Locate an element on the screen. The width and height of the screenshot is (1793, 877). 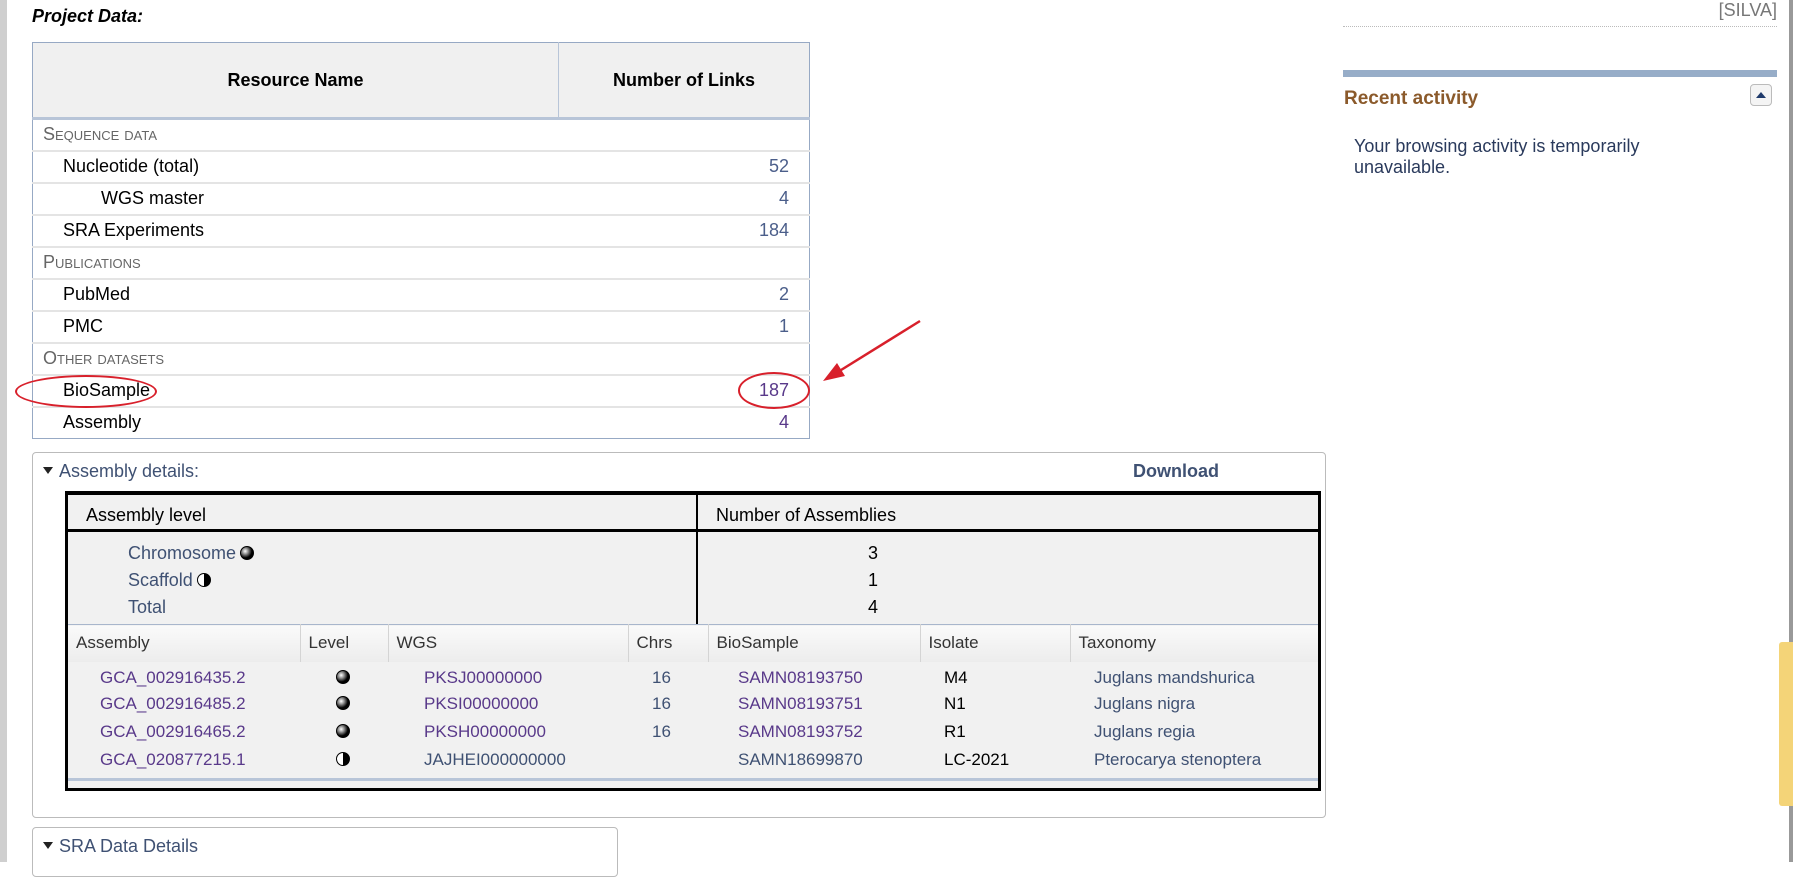
resource-count-link: 52 is located at coordinates (684, 166).